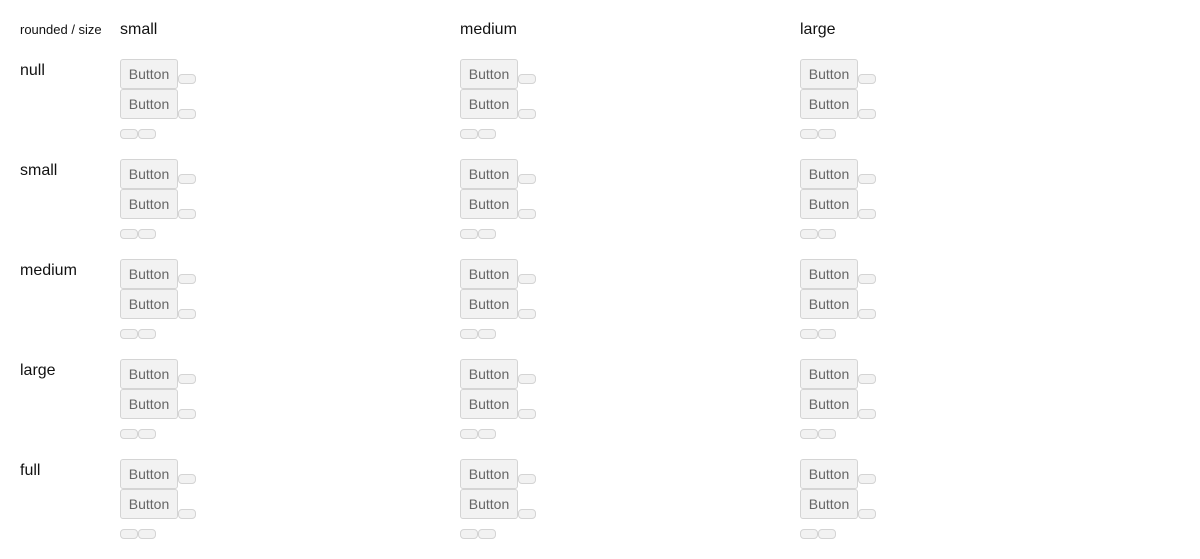 Image resolution: width=1200 pixels, height=559 pixels. I want to click on cell-full-medium: Button Button, so click(520, 500).